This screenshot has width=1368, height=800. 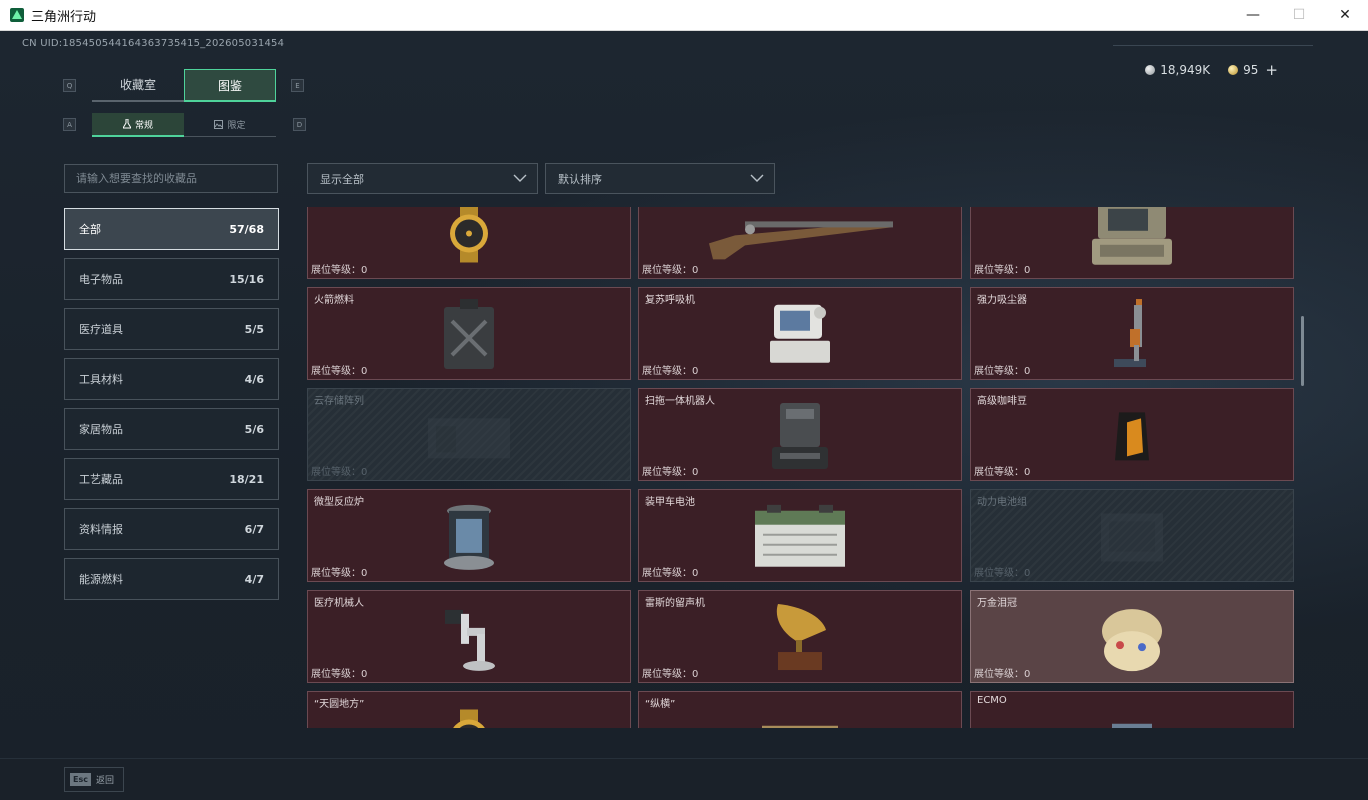 I want to click on card-item-name: 高级咖啡豆, so click(x=1002, y=401).